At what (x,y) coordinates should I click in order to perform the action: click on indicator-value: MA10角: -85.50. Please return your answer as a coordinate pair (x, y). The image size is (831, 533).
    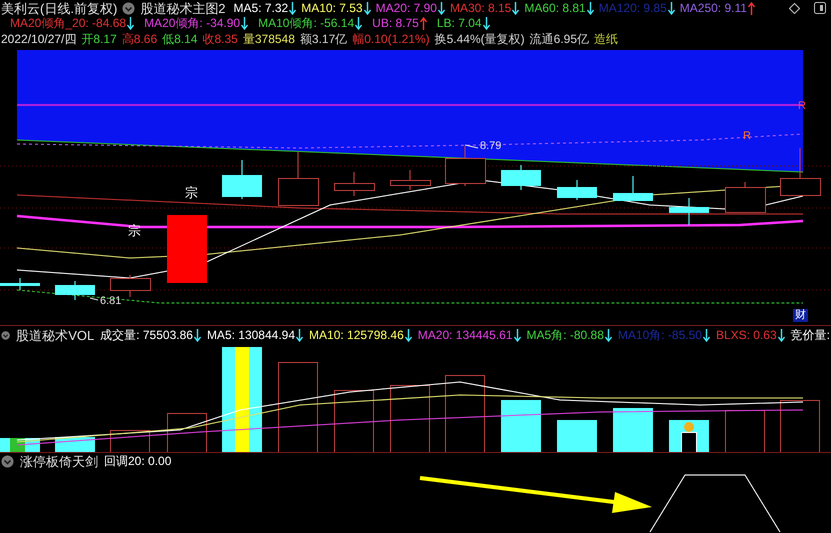
    Looking at the image, I should click on (660, 335).